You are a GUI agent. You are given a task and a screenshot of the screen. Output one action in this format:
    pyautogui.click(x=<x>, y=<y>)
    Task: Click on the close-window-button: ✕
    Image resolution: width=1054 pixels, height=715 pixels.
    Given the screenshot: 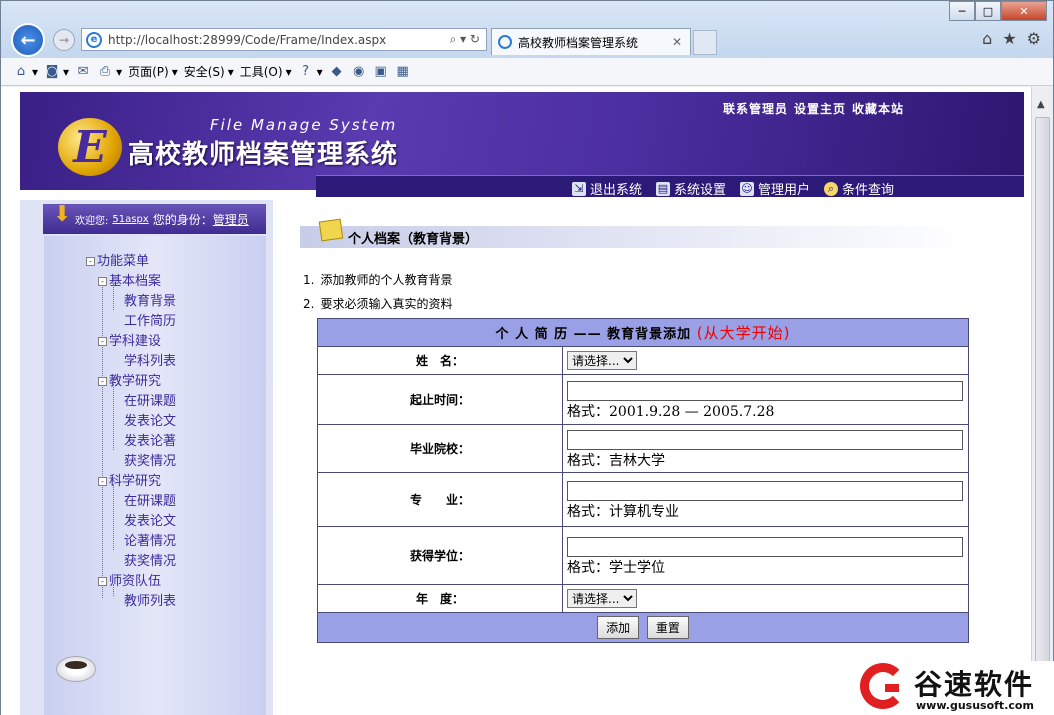 What is the action you would take?
    pyautogui.click(x=1024, y=11)
    